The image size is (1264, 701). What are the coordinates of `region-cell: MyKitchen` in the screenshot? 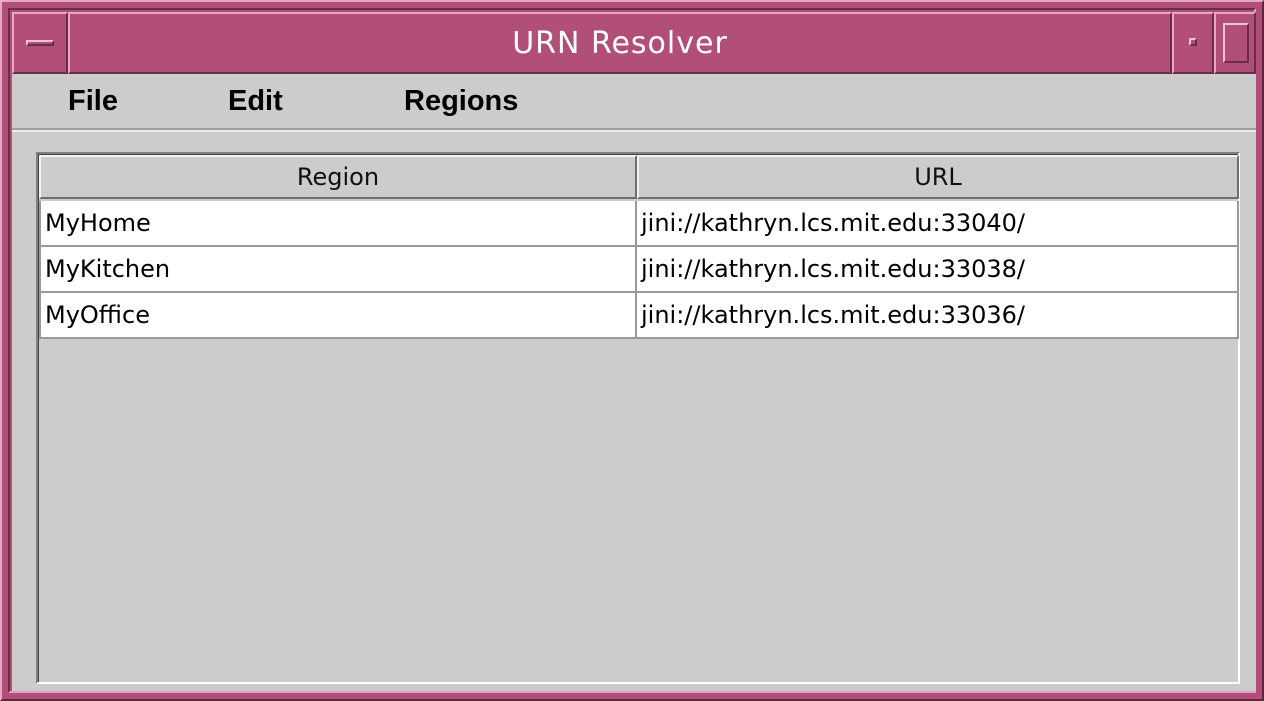 It's located at (338, 270).